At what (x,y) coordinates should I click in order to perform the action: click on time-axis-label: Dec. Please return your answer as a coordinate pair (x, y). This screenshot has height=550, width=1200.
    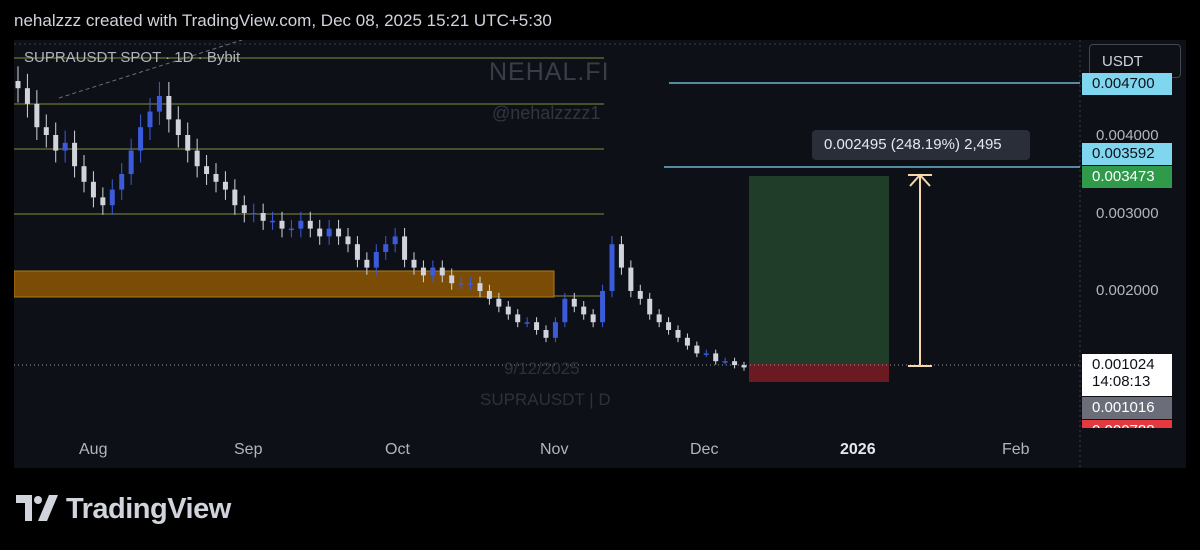
    Looking at the image, I should click on (704, 449).